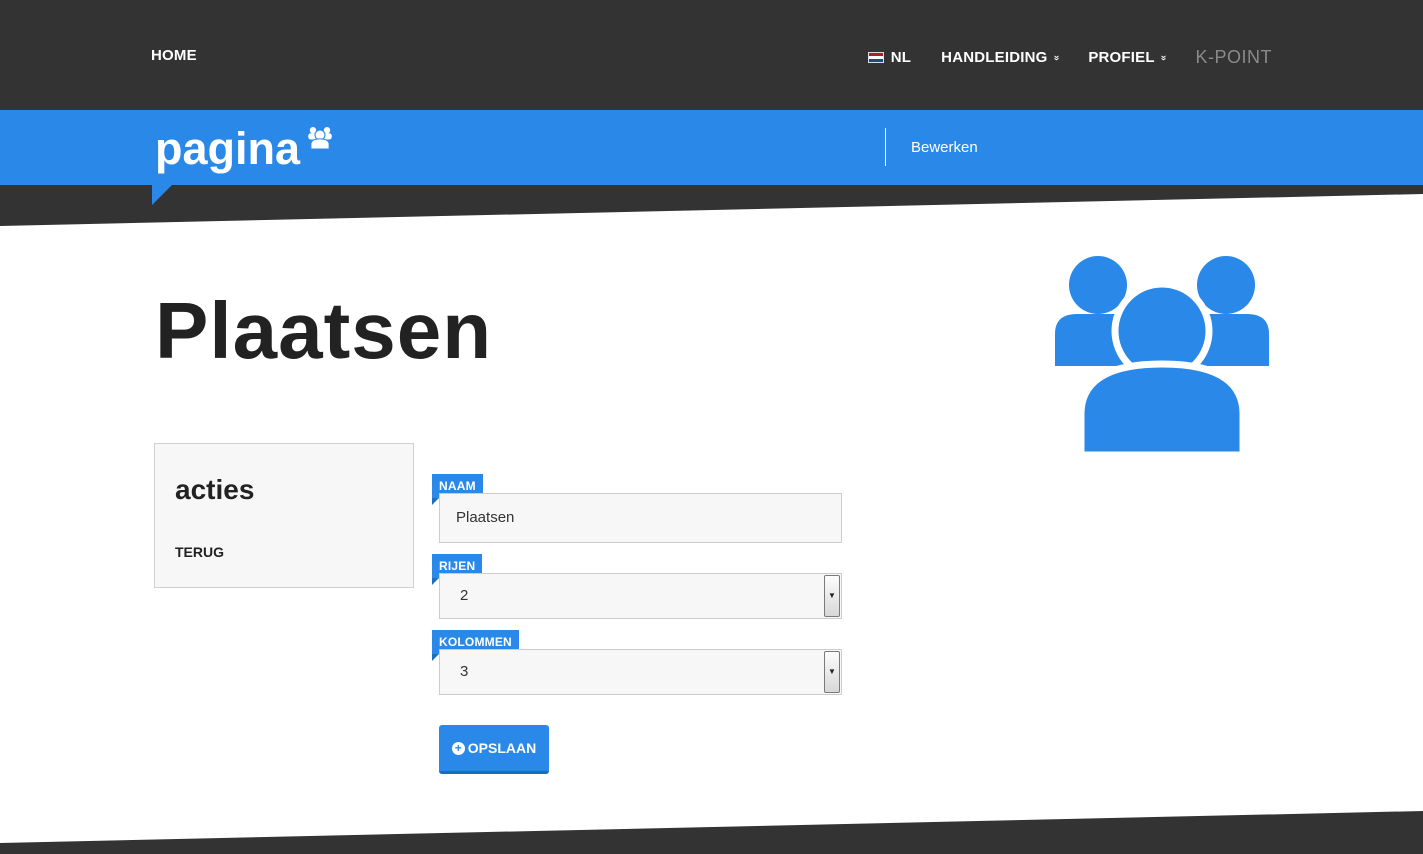 This screenshot has height=854, width=1423. Describe the element at coordinates (215, 489) in the screenshot. I see `actions-title: acties` at that location.